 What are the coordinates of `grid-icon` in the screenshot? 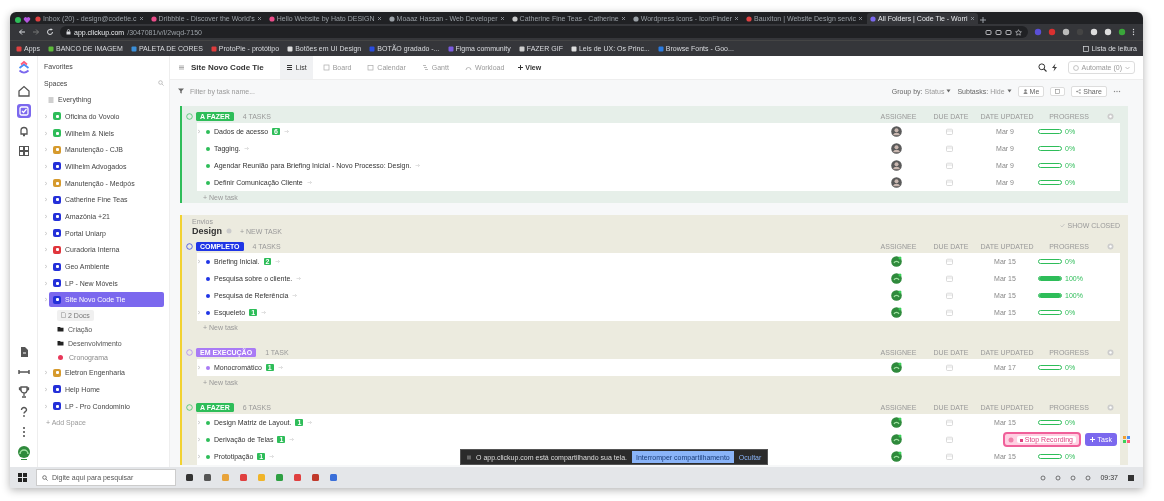 It's located at (23, 151).